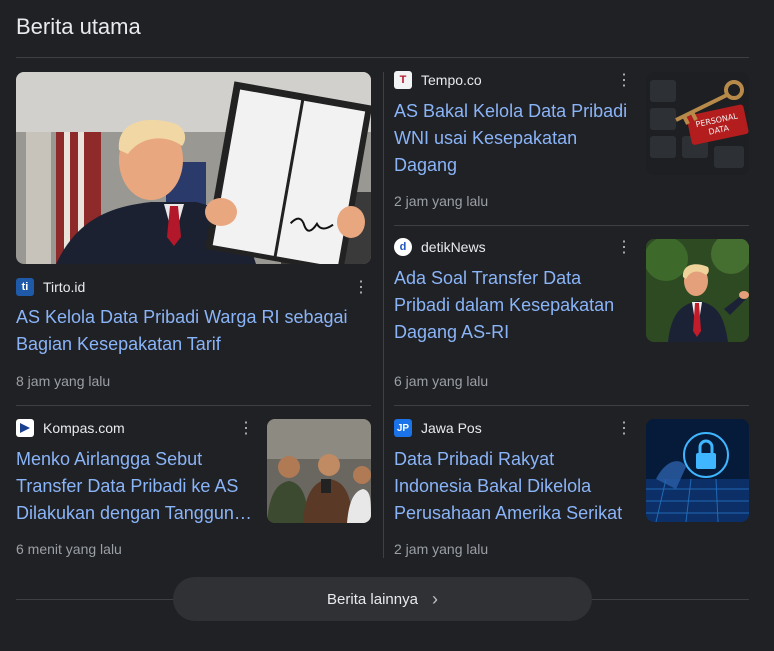 The height and width of the screenshot is (651, 774). I want to click on source-tirto: ti Tirto.id, so click(50, 287).